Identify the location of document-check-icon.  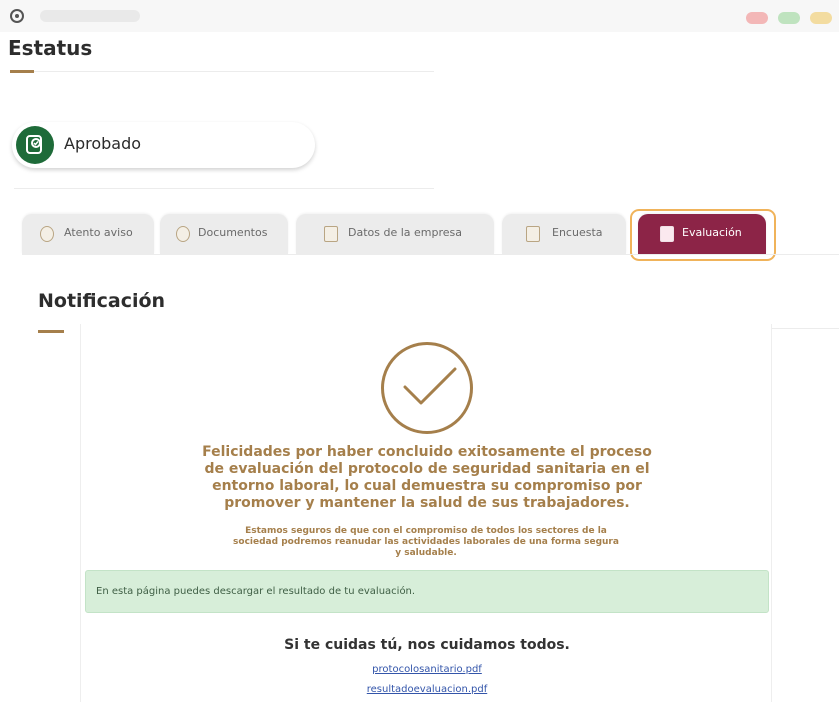
(35, 145).